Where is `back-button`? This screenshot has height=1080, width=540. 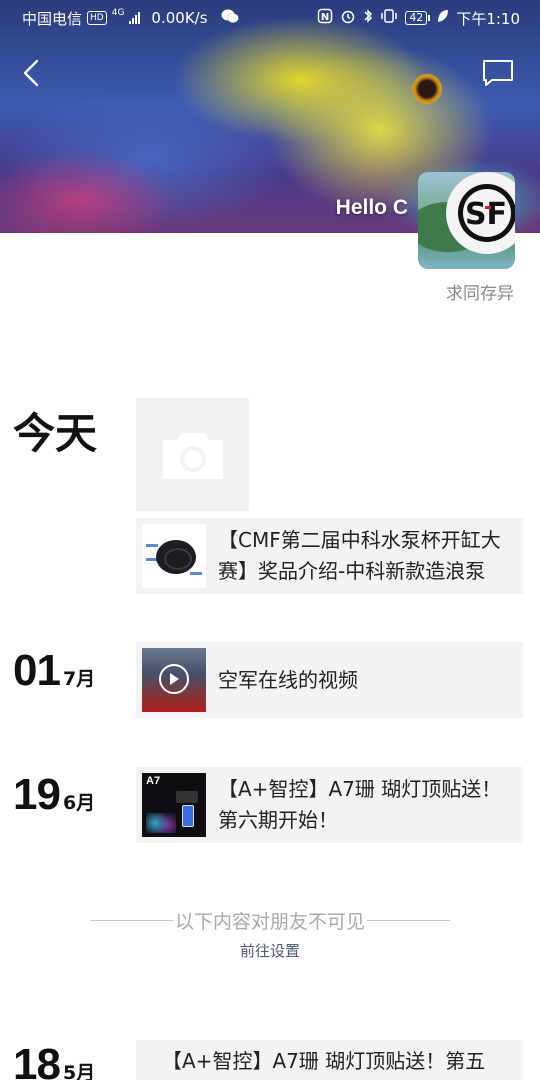 back-button is located at coordinates (31, 73).